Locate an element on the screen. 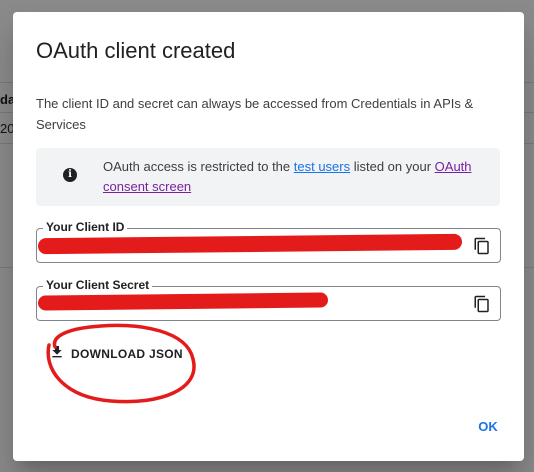 This screenshot has width=534, height=472. client-secret-label: Your Client Secret is located at coordinates (98, 285).